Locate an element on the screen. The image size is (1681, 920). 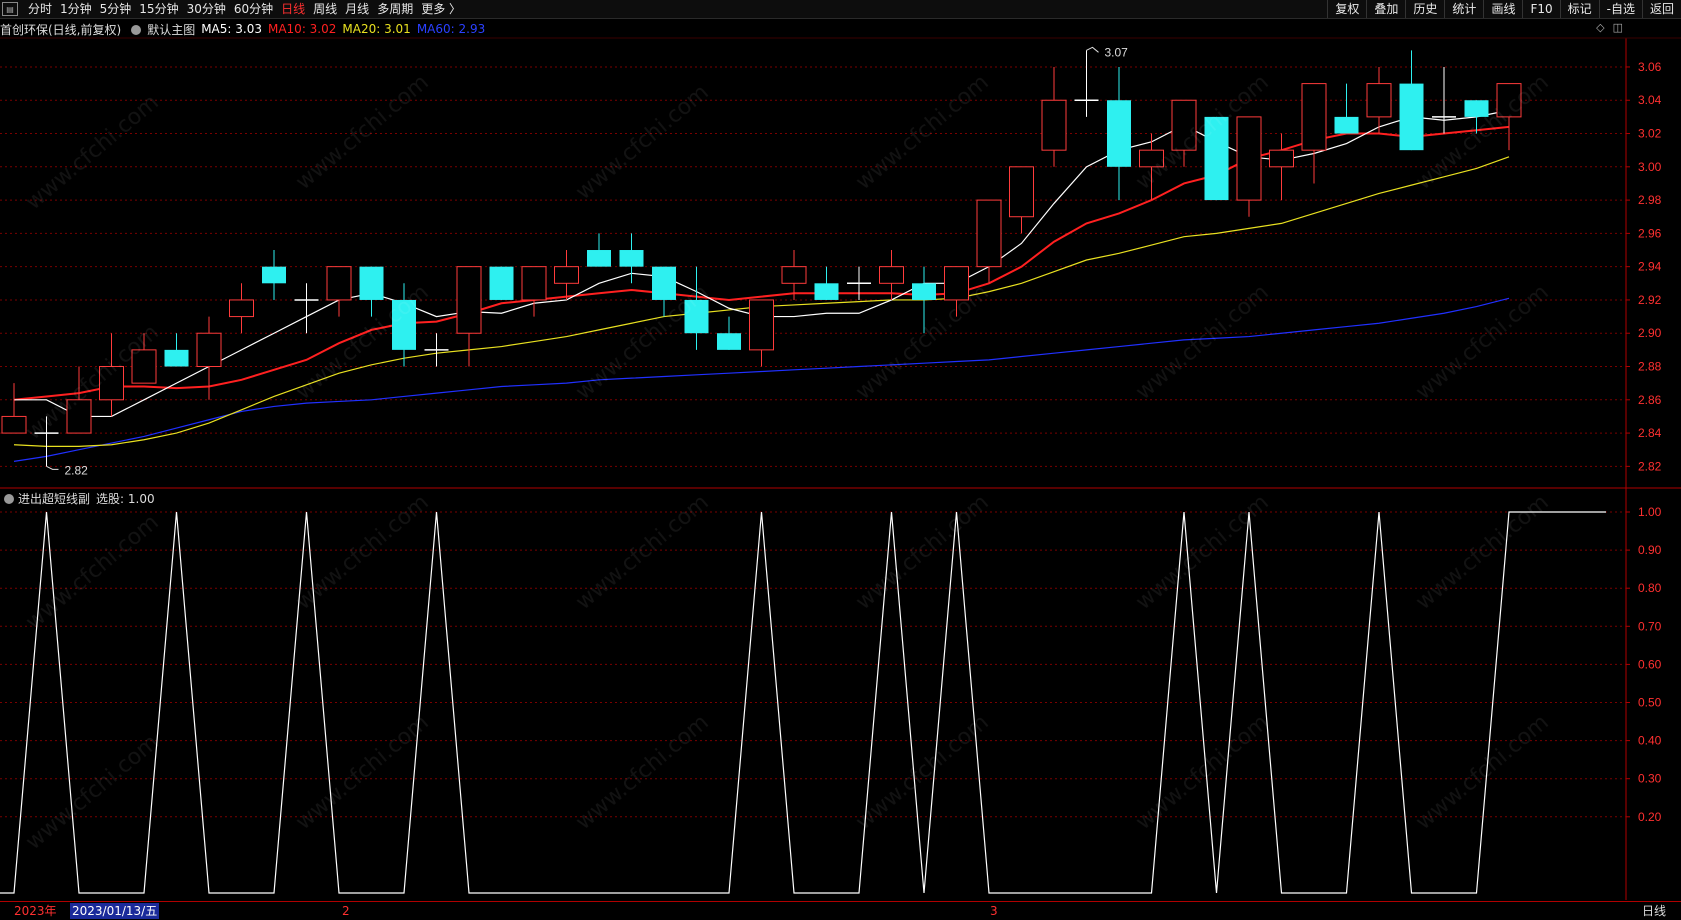
tool-menu-item-1: 叠加 is located at coordinates (1385, 9).